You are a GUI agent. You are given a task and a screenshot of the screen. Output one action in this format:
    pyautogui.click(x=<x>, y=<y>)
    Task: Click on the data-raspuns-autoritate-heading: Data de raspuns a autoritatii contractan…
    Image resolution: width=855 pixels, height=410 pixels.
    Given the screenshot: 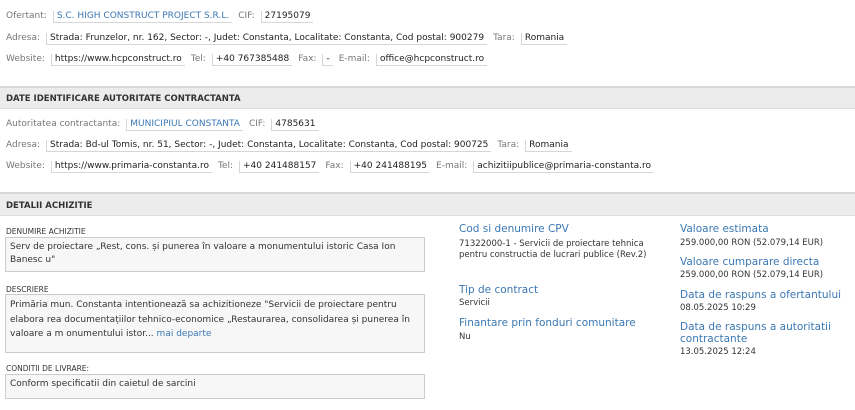 What is the action you would take?
    pyautogui.click(x=756, y=333)
    